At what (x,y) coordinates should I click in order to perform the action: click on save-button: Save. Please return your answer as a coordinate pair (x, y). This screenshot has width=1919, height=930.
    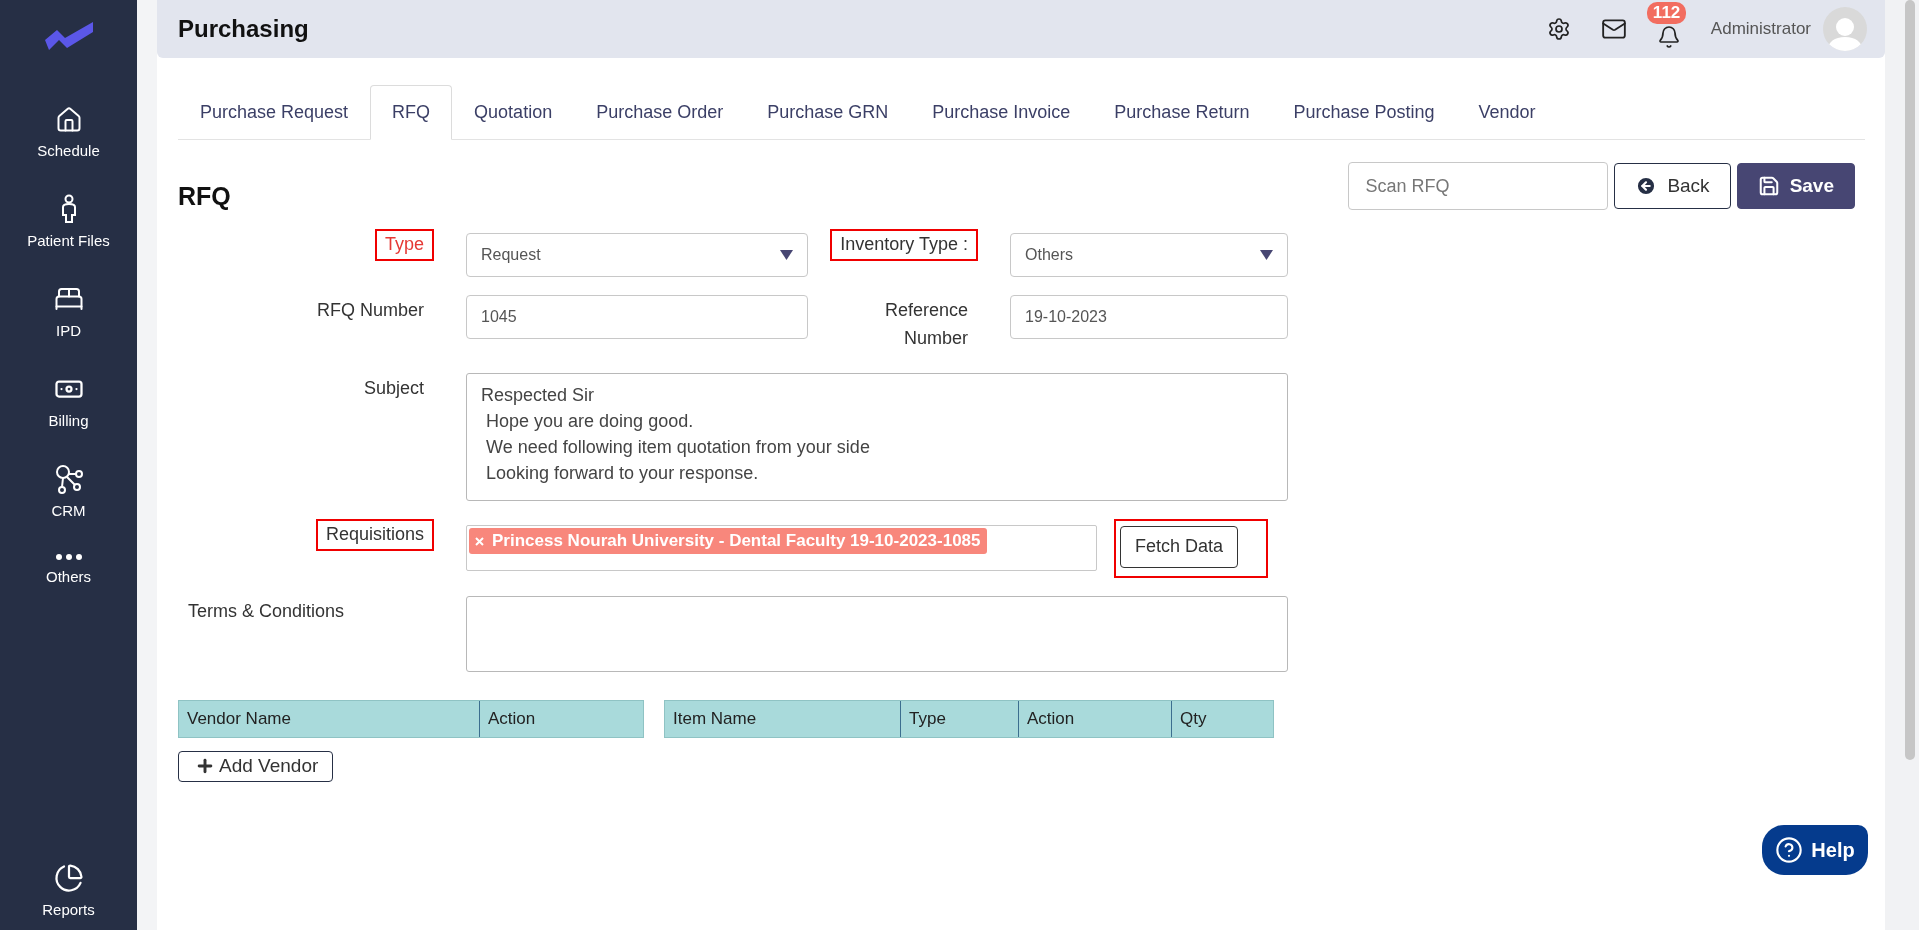
    Looking at the image, I should click on (1795, 186).